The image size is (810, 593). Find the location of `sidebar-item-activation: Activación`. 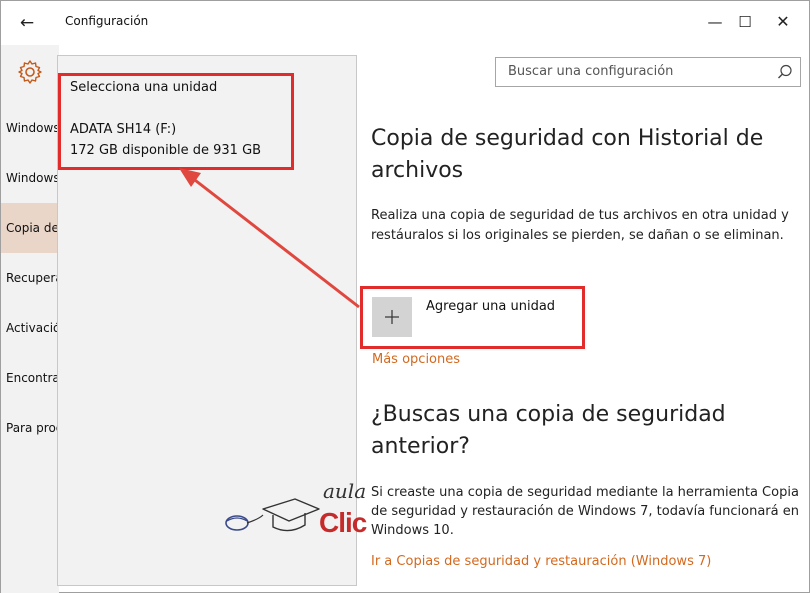

sidebar-item-activation: Activación is located at coordinates (30, 328).